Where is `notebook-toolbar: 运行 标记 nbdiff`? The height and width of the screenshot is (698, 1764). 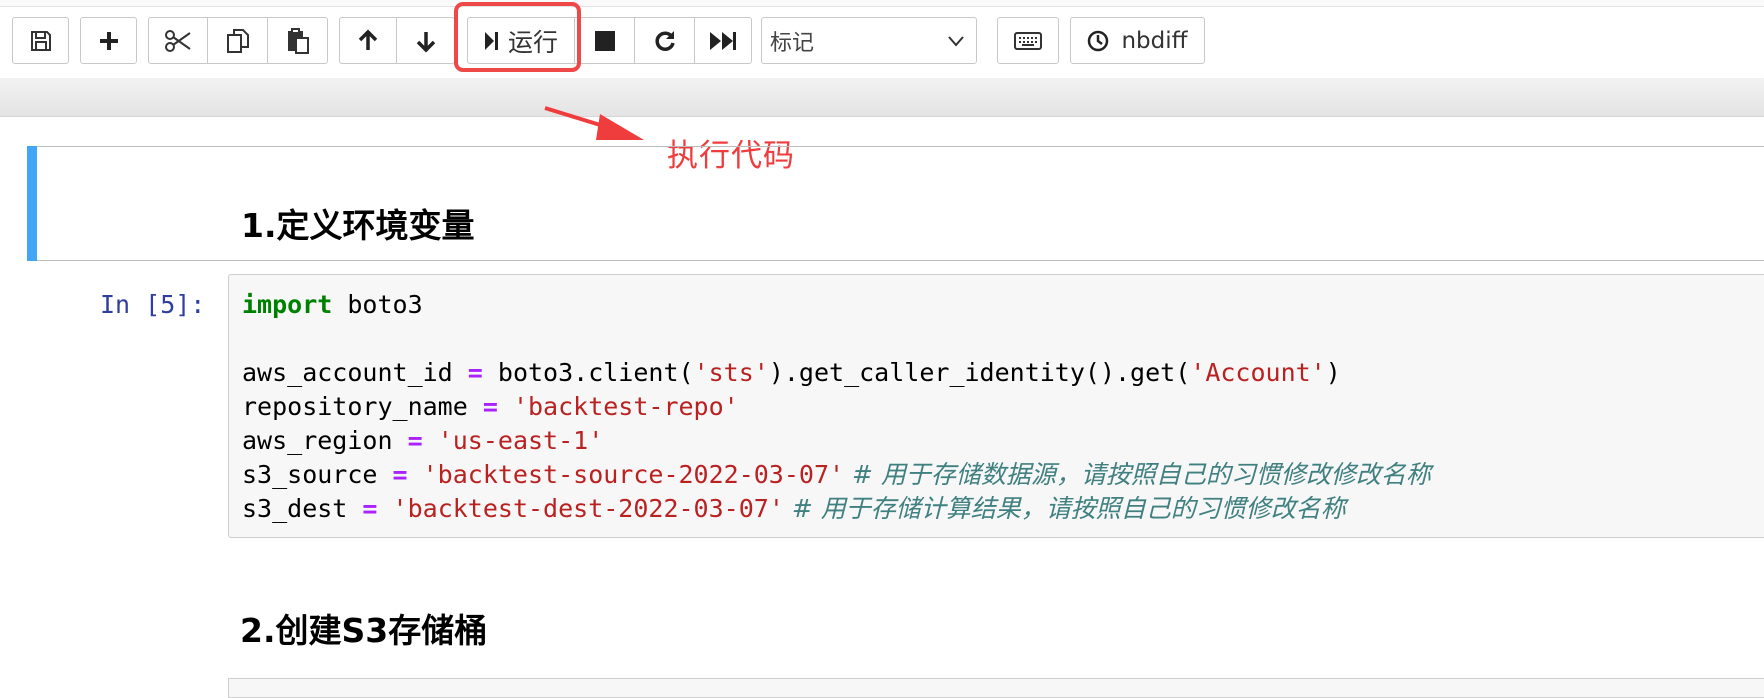 notebook-toolbar: 运行 标记 nbdiff is located at coordinates (882, 39).